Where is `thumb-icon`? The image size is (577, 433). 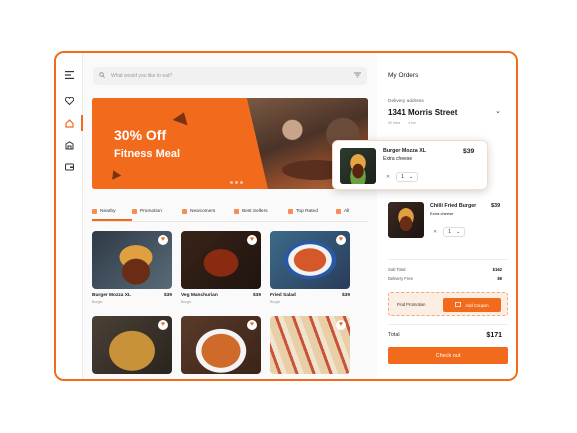
thumb-icon is located at coordinates (290, 211).